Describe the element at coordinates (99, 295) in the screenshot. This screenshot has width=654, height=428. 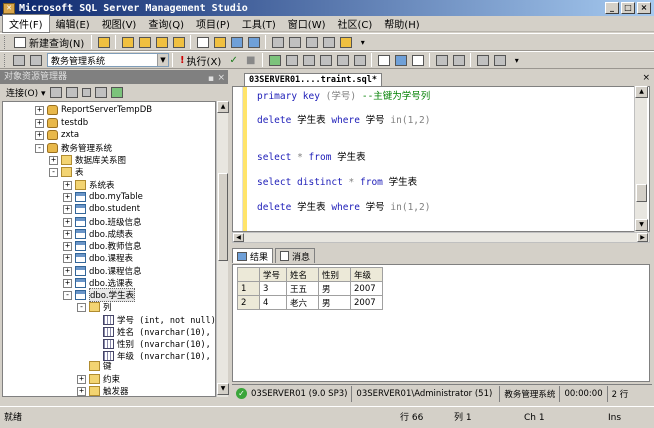
I see `tree-node: - dbo.学生表` at that location.